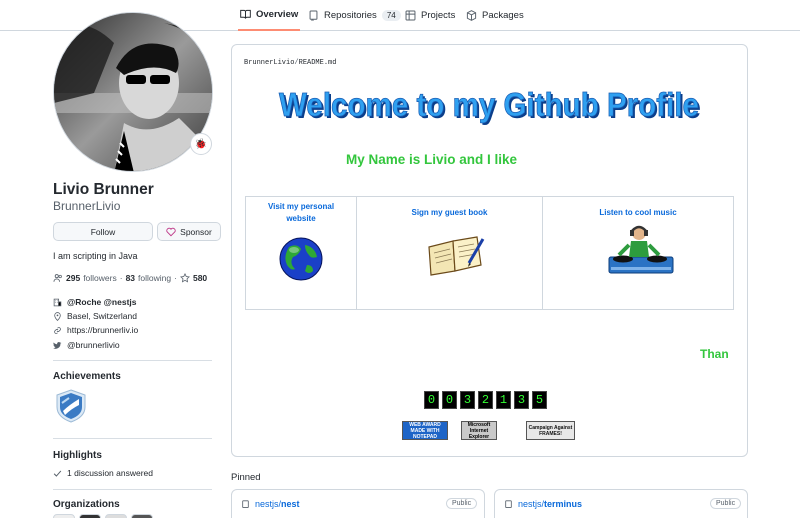 This screenshot has height=518, width=800. I want to click on book-icon, so click(245, 14).